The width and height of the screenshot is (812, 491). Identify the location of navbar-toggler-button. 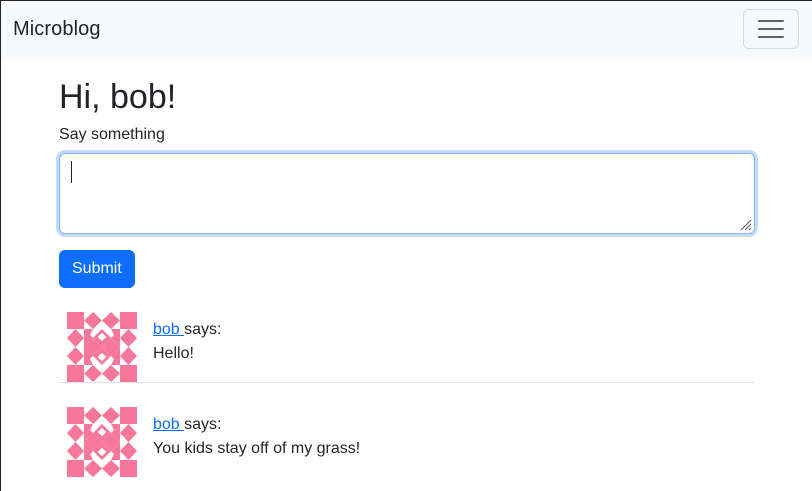
(771, 29).